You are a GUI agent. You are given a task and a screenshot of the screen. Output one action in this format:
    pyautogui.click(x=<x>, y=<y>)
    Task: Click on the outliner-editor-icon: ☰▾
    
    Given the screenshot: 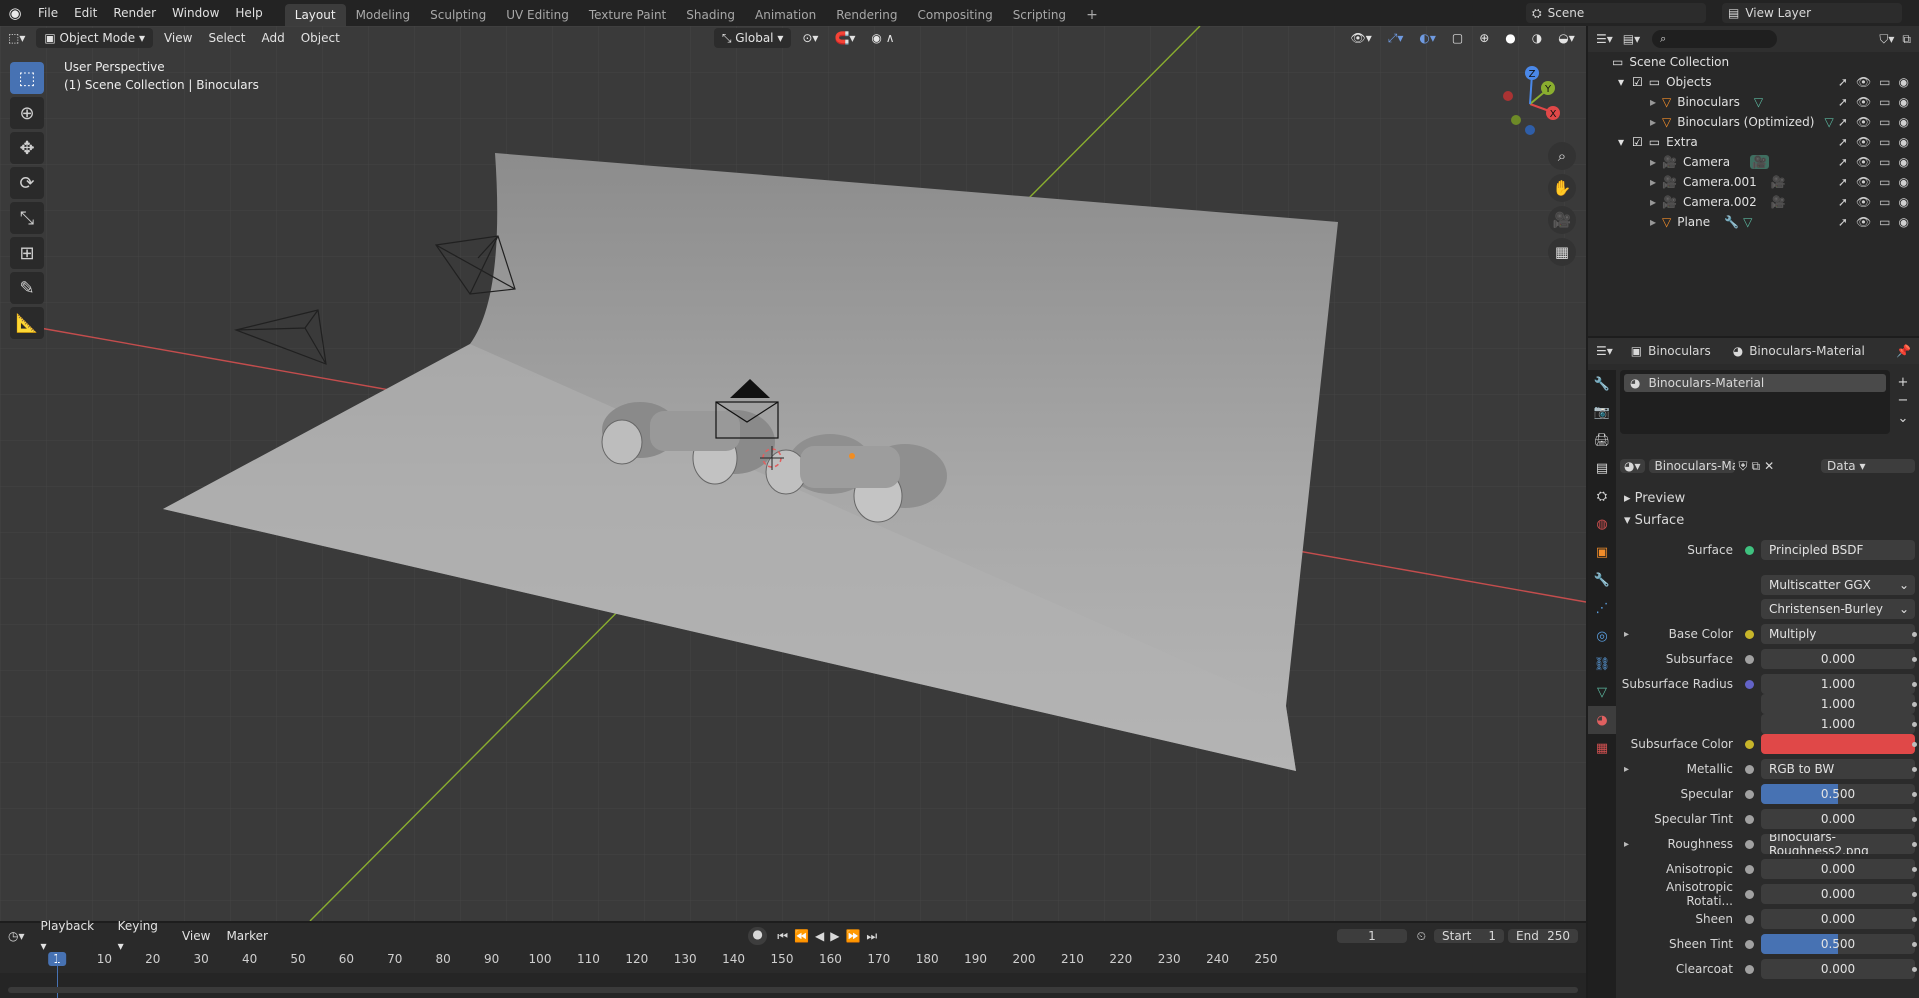 What is the action you would take?
    pyautogui.click(x=1604, y=39)
    